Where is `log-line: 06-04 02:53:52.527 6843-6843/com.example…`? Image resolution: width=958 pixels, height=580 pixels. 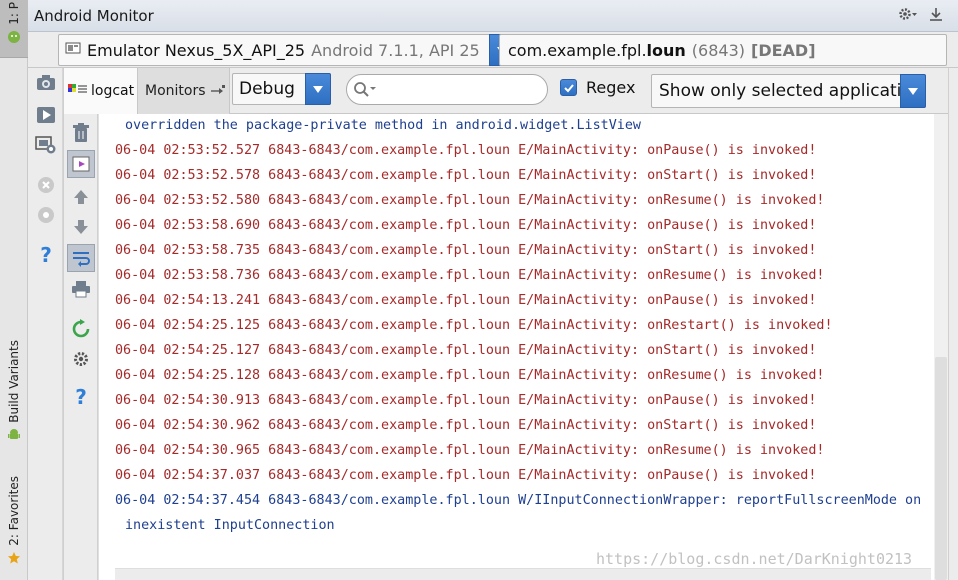 log-line: 06-04 02:53:52.527 6843-6843/com.example… is located at coordinates (466, 150).